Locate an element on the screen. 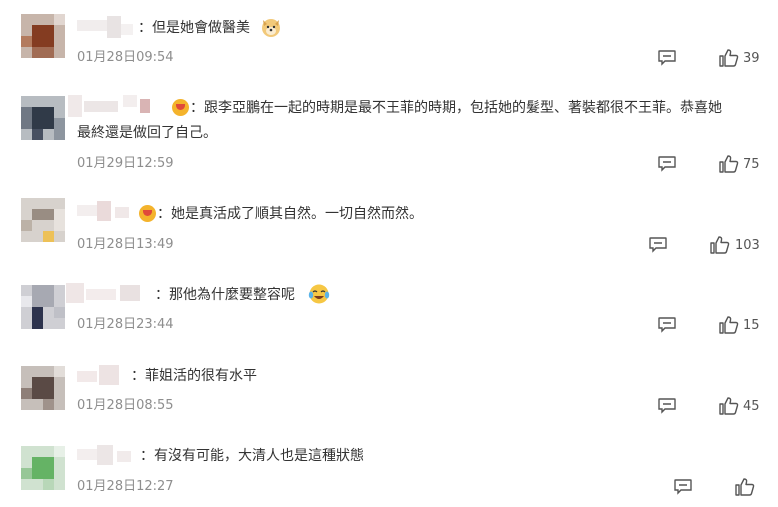 This screenshot has width=778, height=507. timestamp: 01月28日23:44 is located at coordinates (125, 324).